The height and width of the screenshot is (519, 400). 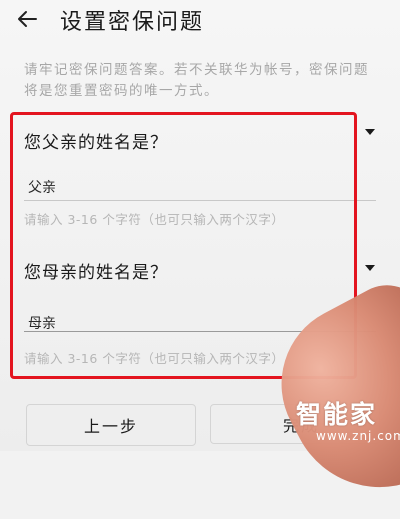 I want to click on watermark-logo-text: 智能家, so click(x=337, y=414).